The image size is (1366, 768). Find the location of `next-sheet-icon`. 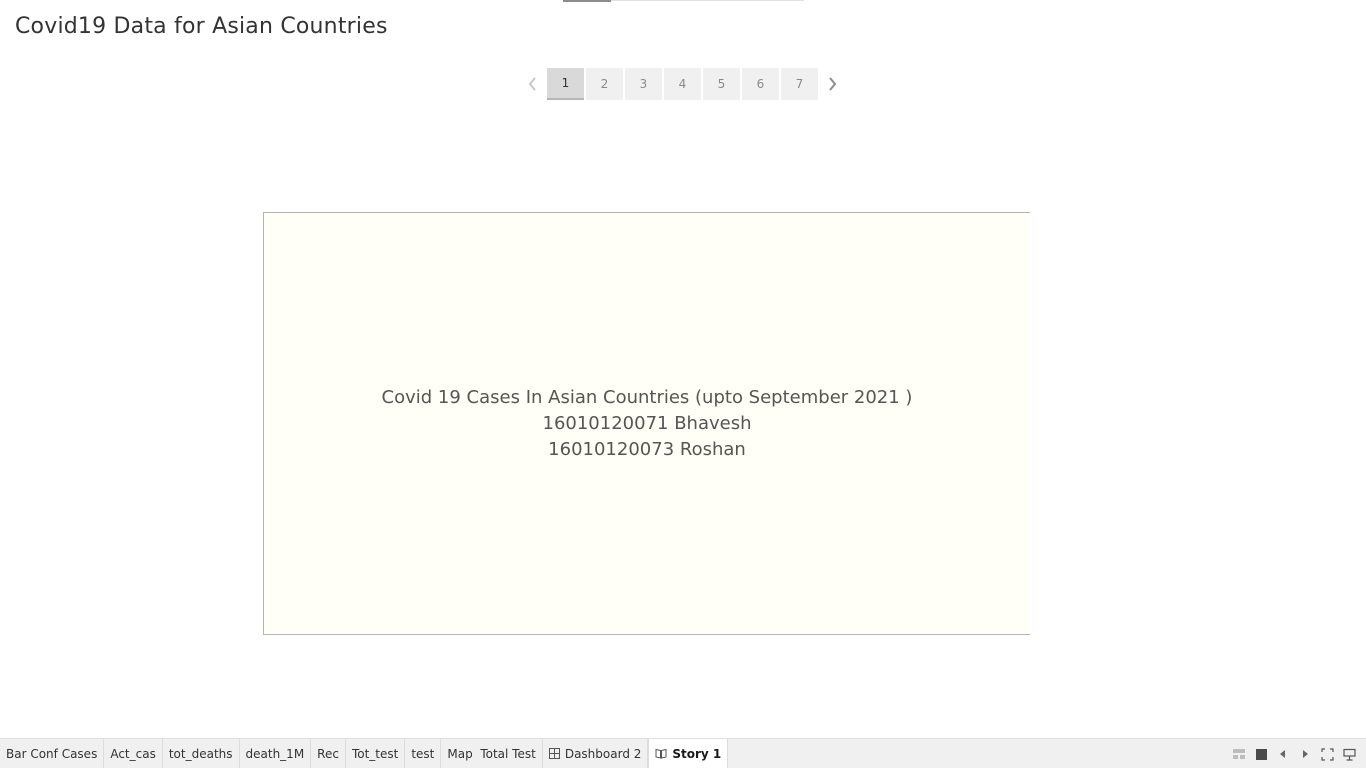

next-sheet-icon is located at coordinates (1305, 754).